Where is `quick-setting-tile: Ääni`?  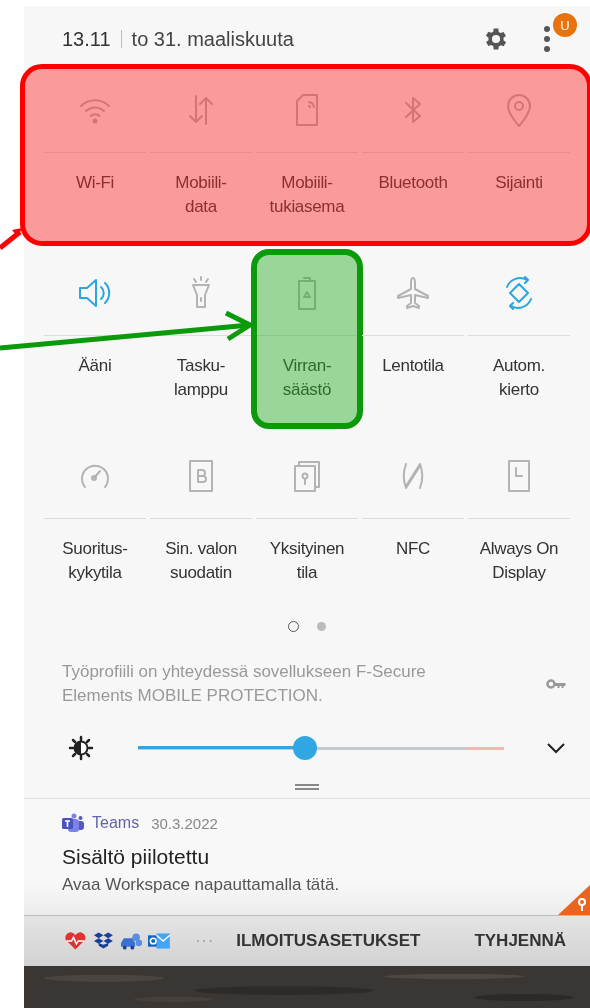
quick-setting-tile: Ääni is located at coordinates (95, 340).